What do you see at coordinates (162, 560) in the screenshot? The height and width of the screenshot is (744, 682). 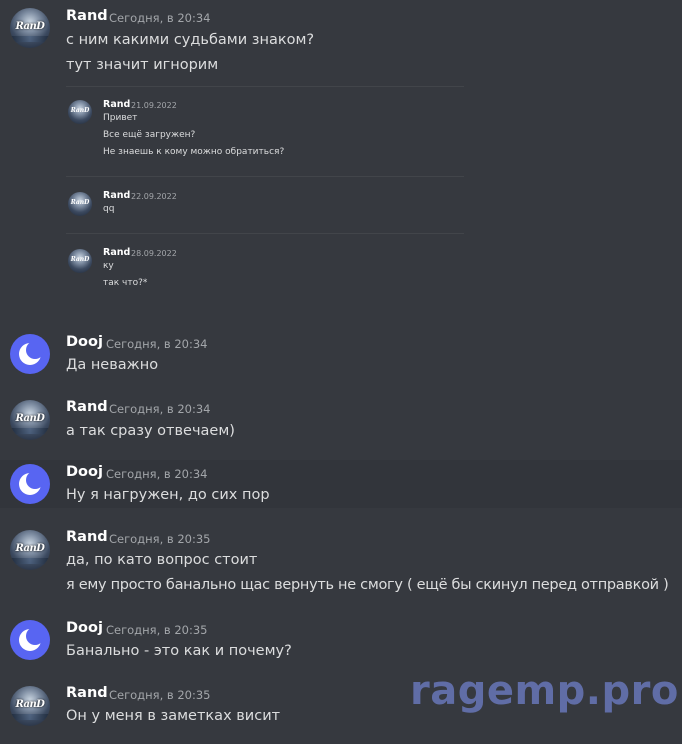 I see `message-text: да, по като вопрос стоит` at bounding box center [162, 560].